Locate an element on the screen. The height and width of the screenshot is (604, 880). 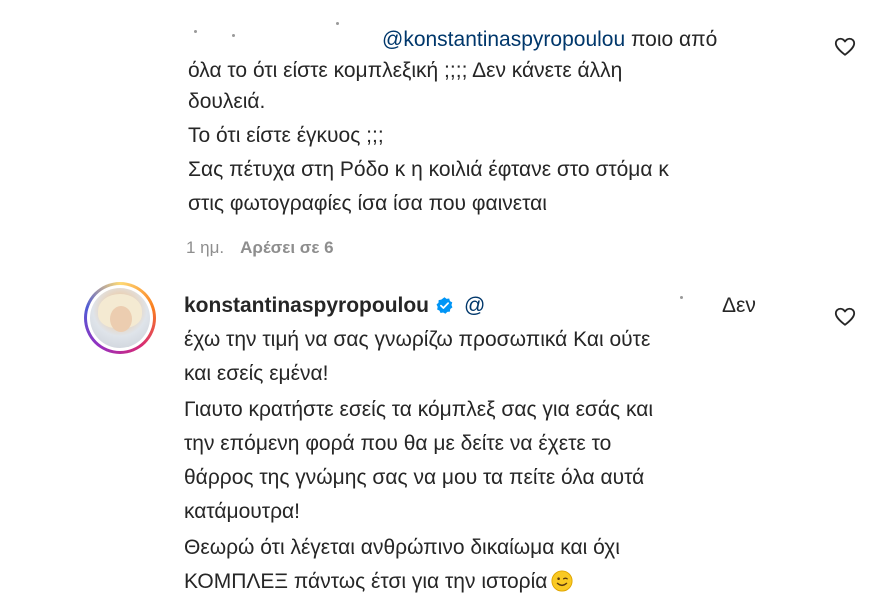
comment-2-line-9-text: ΚΟΜΠΛΕΞ πάντως έτσι για την ιστορία is located at coordinates (366, 581).